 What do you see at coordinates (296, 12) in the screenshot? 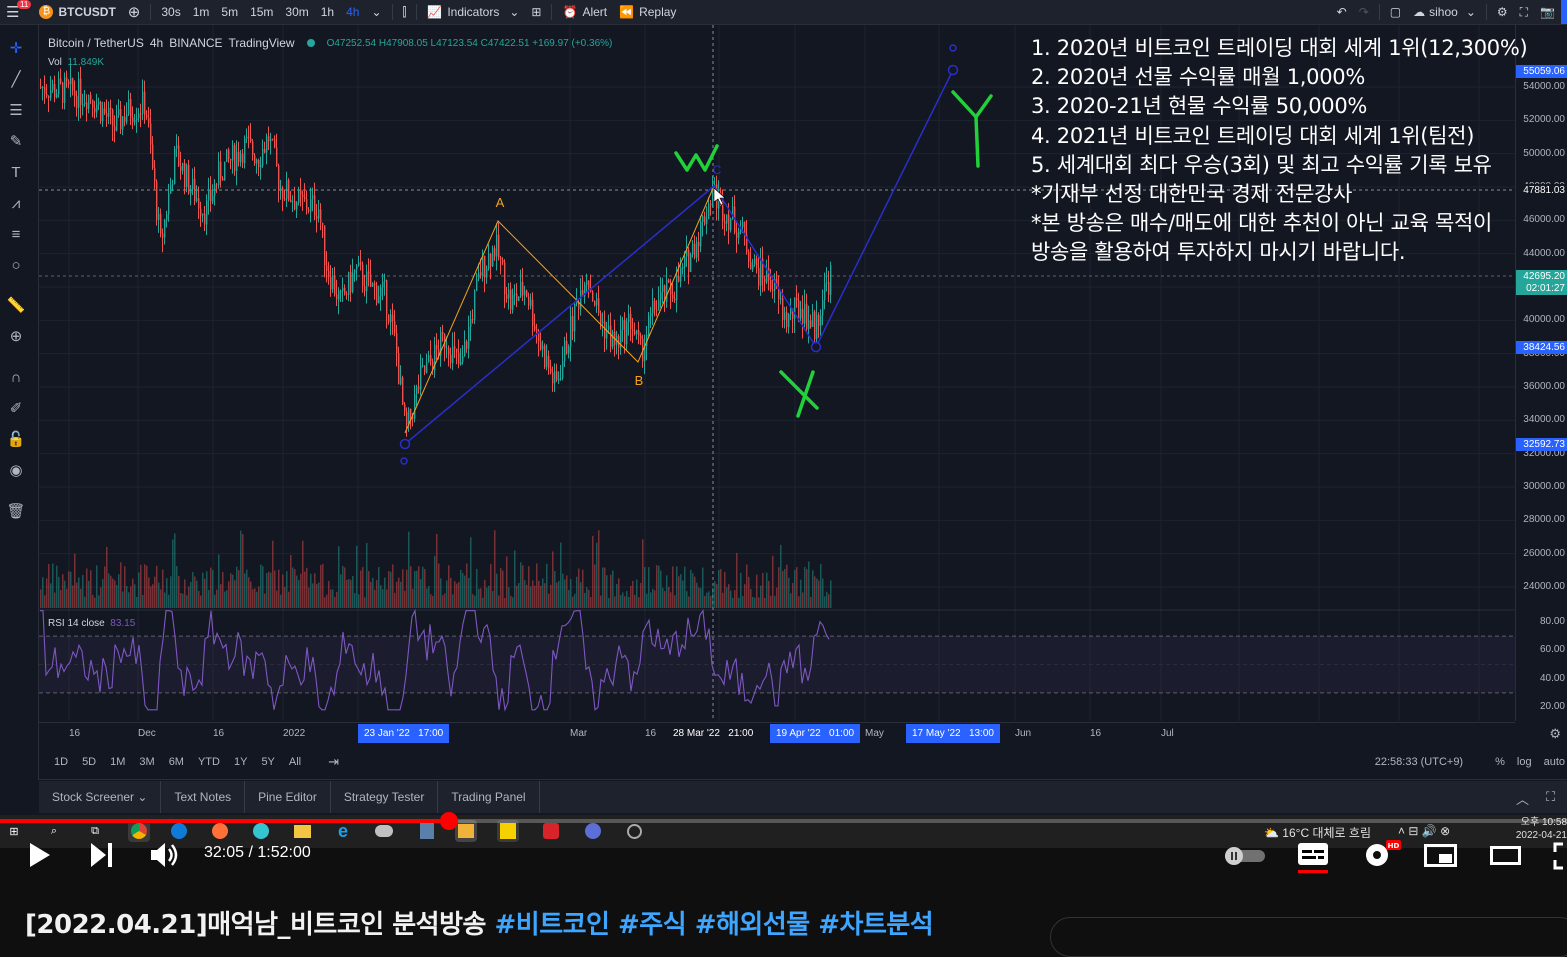
I see `interval-30m: 30m` at bounding box center [296, 12].